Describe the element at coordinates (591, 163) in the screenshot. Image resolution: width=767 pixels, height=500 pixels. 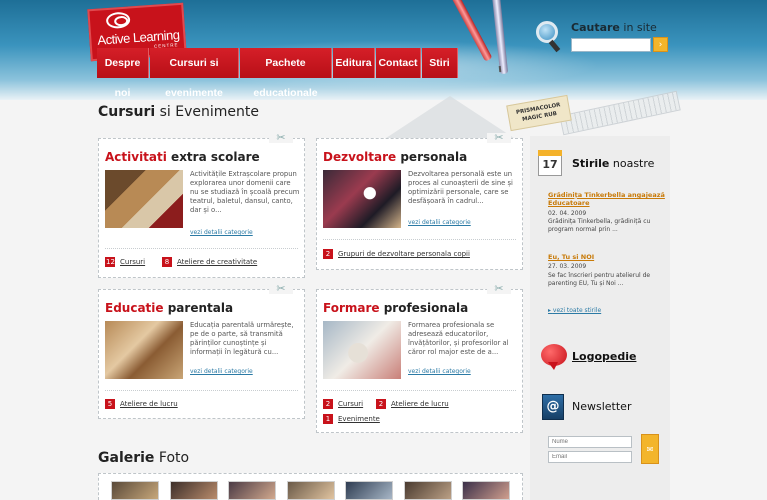
I see `news-title-bold: Stirile` at that location.